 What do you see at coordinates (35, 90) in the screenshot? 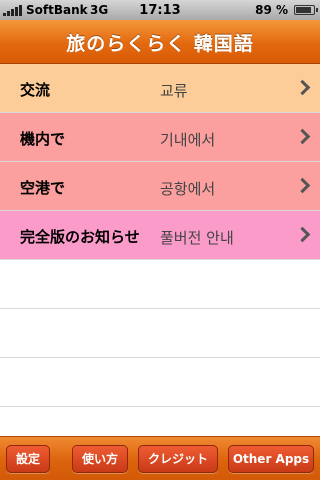
I see `list-item-label: 交流` at bounding box center [35, 90].